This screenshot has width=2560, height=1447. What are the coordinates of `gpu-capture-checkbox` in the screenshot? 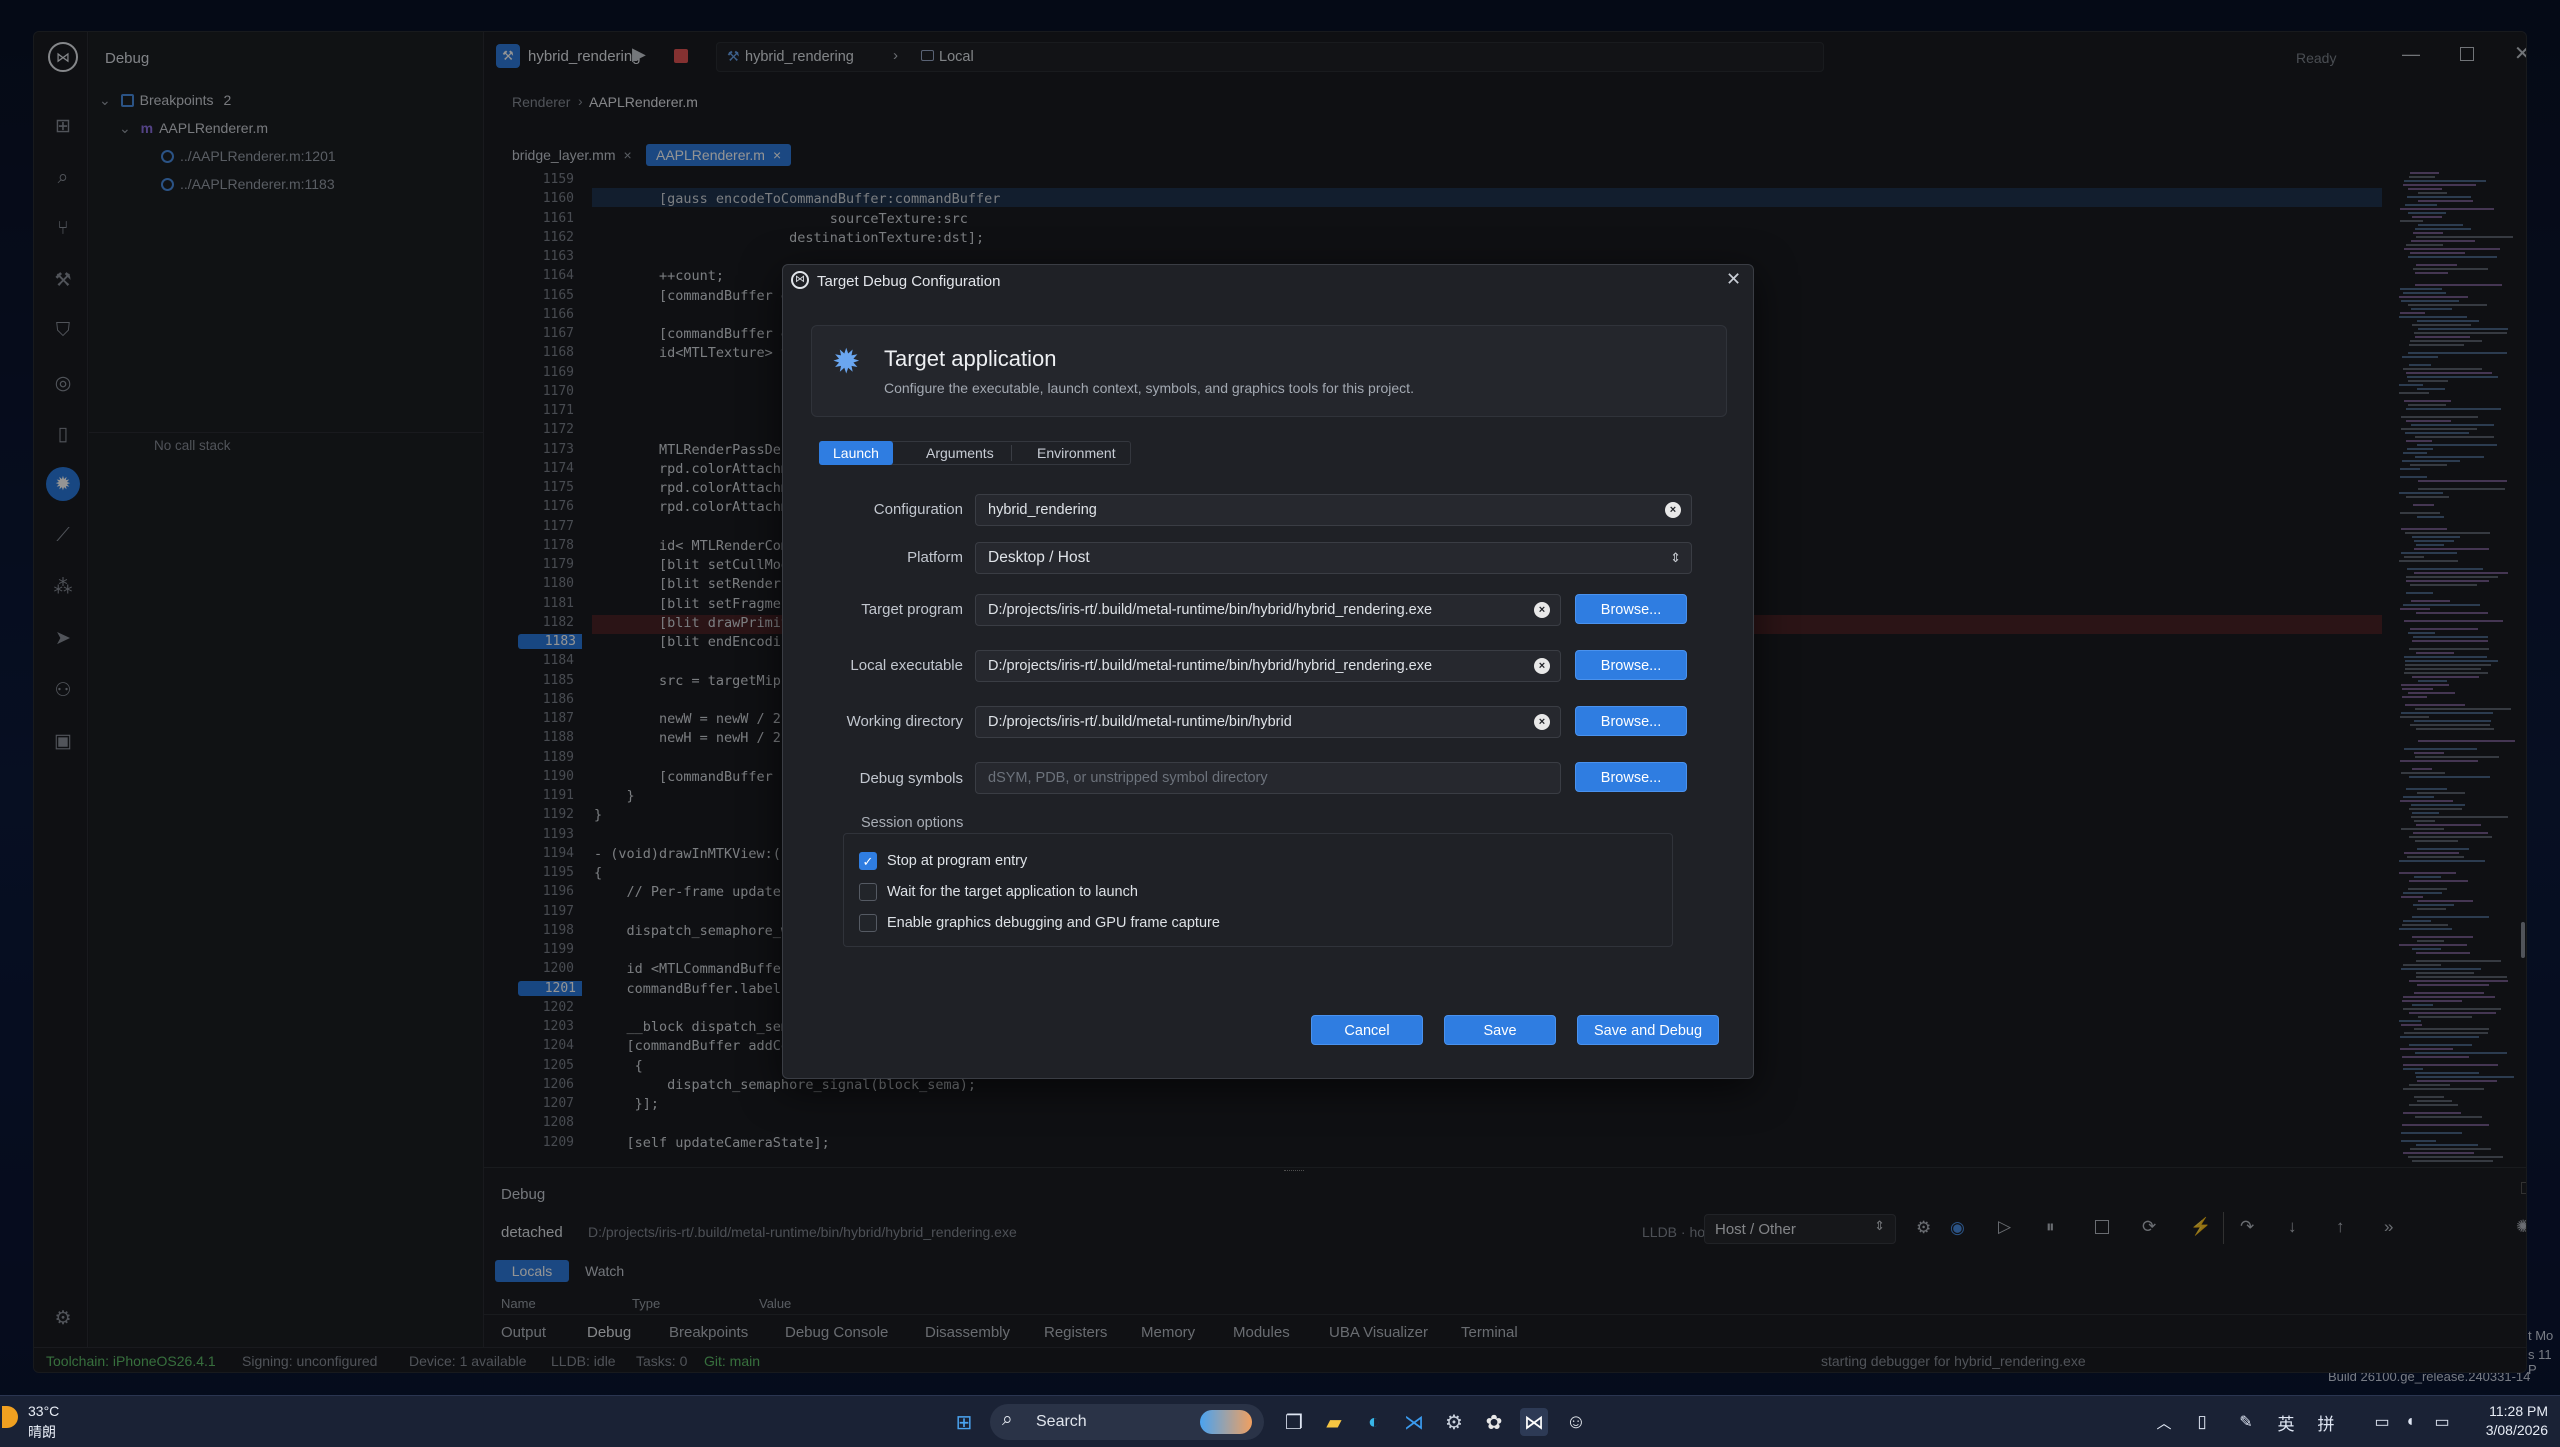 It's located at (868, 923).